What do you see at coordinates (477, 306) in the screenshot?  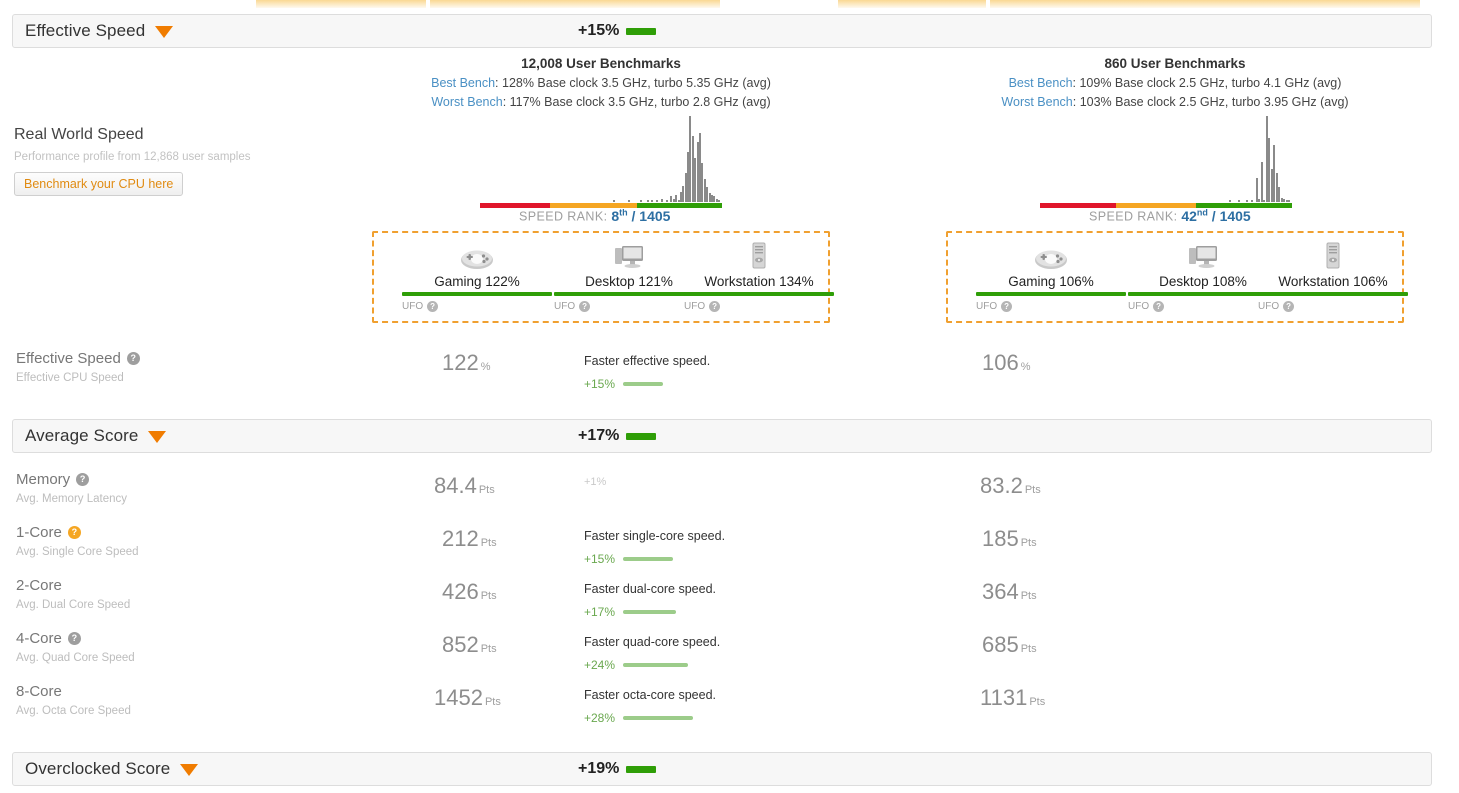 I see `ufo-sub-gaming-1: UFO?` at bounding box center [477, 306].